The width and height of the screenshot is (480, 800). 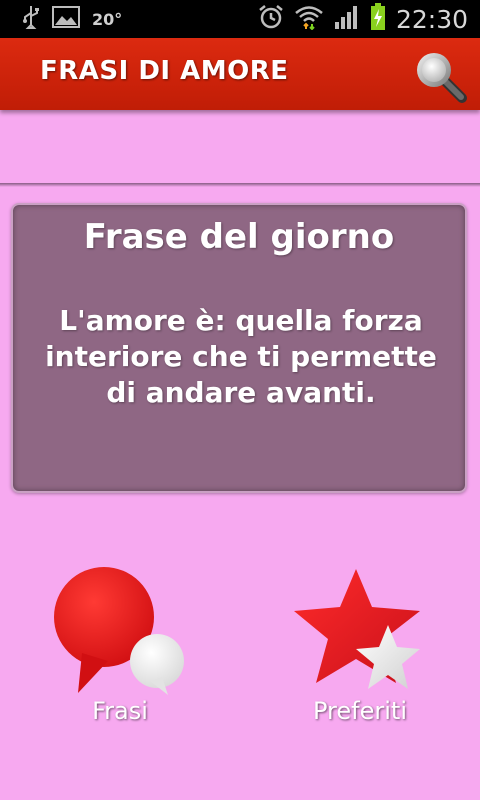 I want to click on app-bar: FRASI DI AMORE, so click(x=240, y=74).